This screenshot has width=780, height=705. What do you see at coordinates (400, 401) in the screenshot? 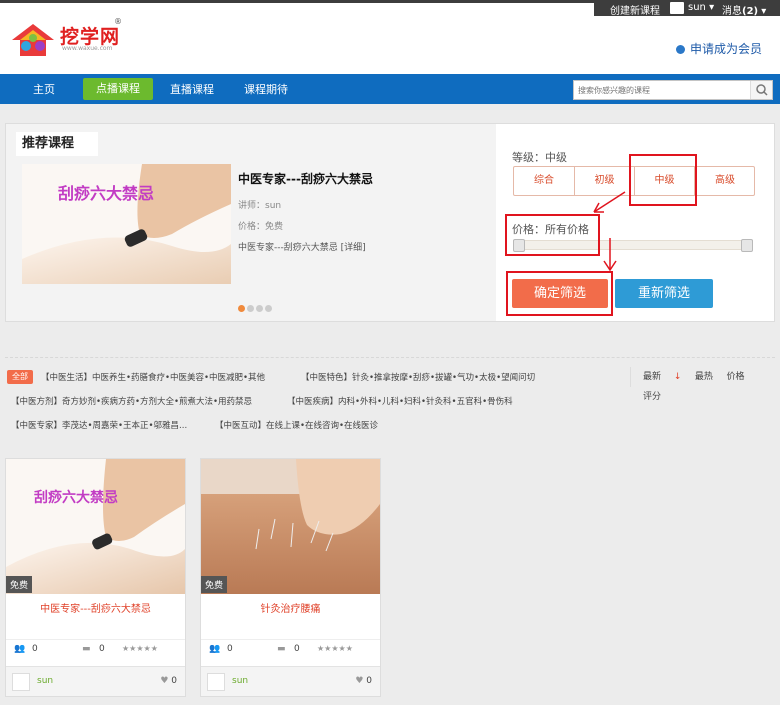
I see `category-tcm-diseases: 【中医疾病】内科•外科•儿科•妇科•针灸科•五官科•骨伤科` at bounding box center [400, 401].